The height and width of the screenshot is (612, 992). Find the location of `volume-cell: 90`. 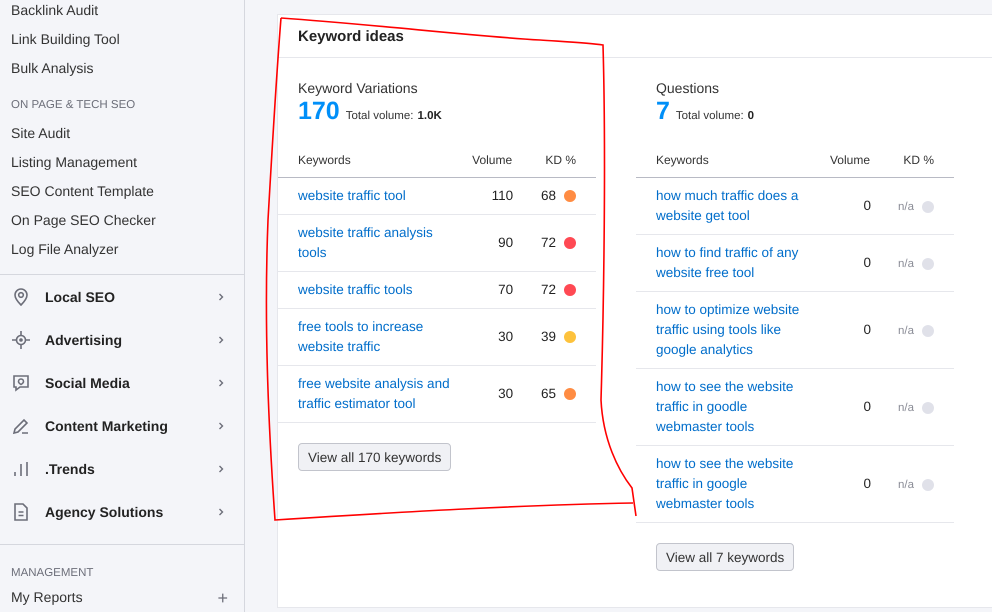

volume-cell: 90 is located at coordinates (483, 243).